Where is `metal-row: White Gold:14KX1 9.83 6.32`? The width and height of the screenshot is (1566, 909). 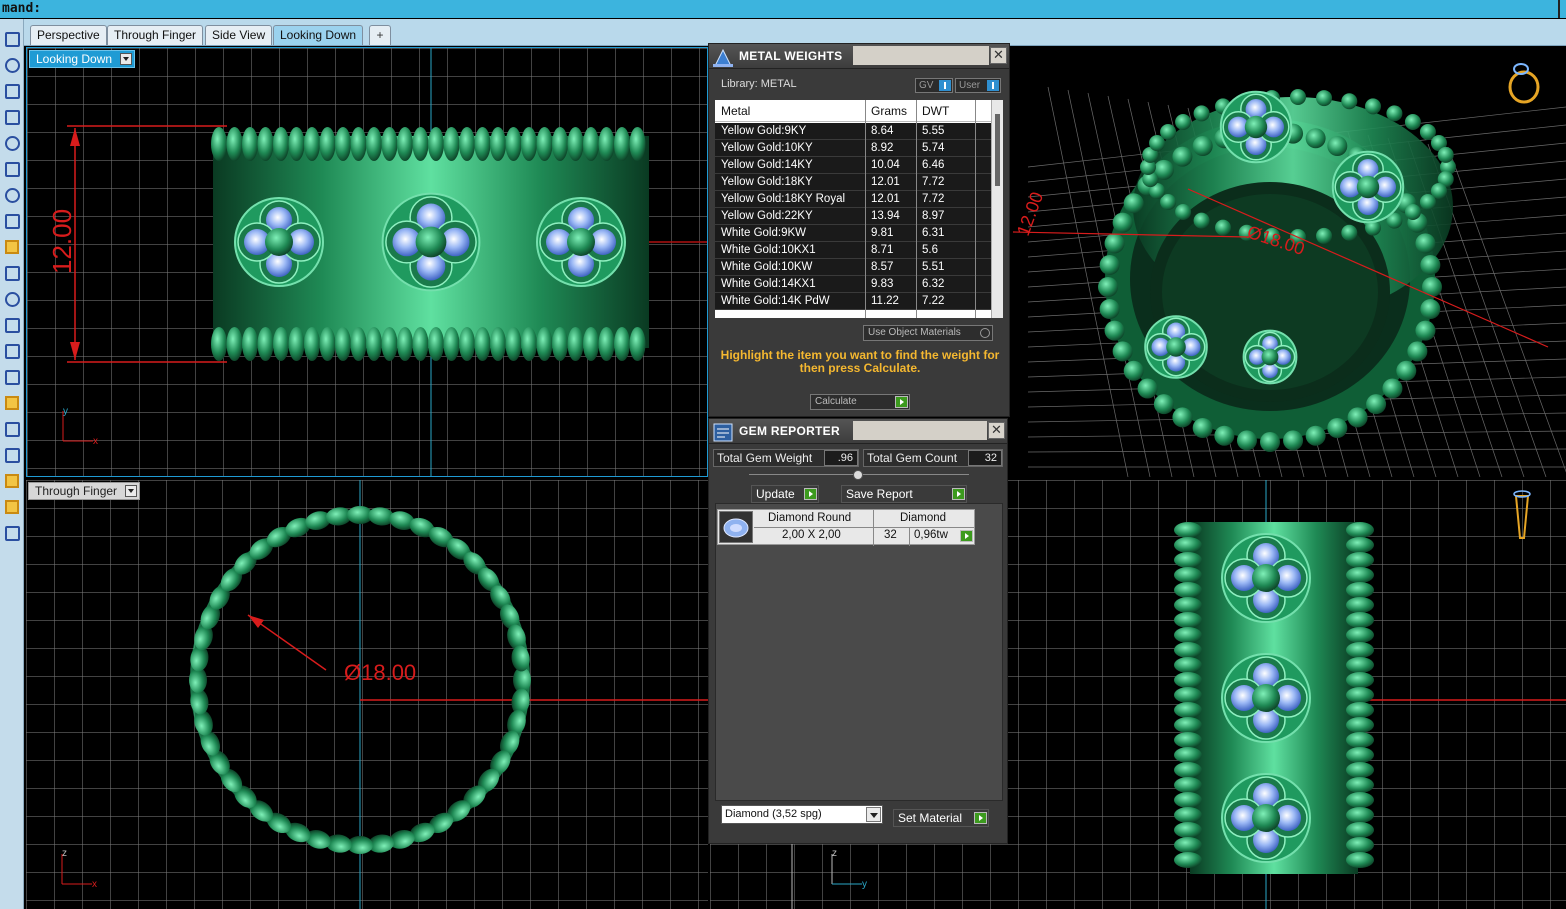
metal-row: White Gold:14KX1 9.83 6.32 is located at coordinates (853, 284).